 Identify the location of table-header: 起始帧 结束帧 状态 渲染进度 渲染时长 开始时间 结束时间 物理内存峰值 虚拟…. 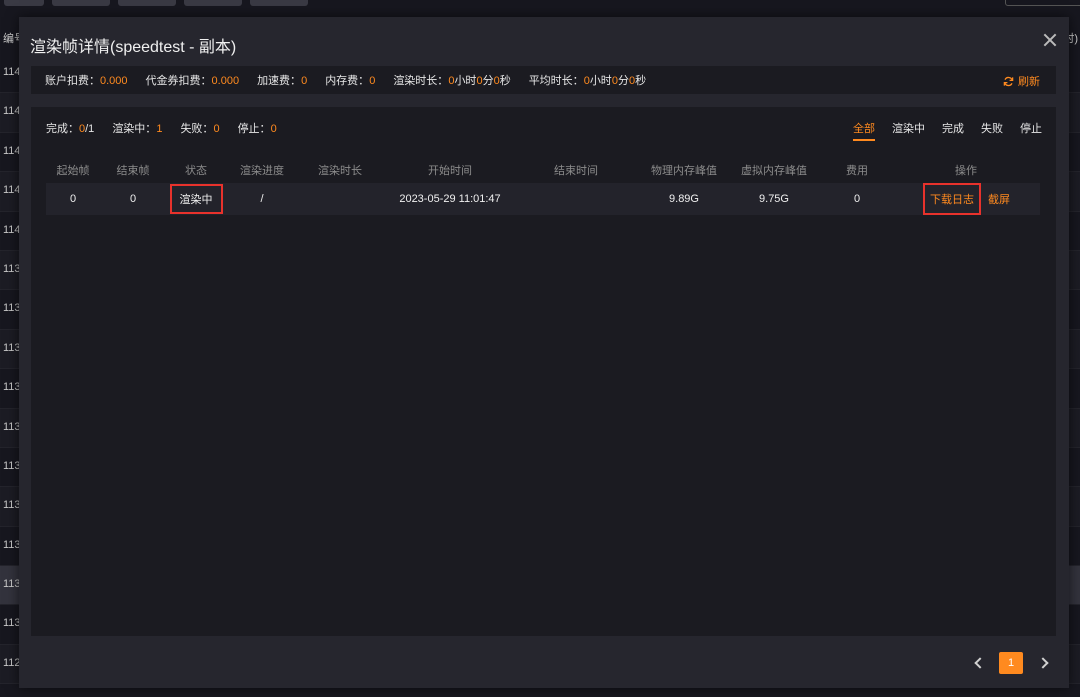
(543, 170).